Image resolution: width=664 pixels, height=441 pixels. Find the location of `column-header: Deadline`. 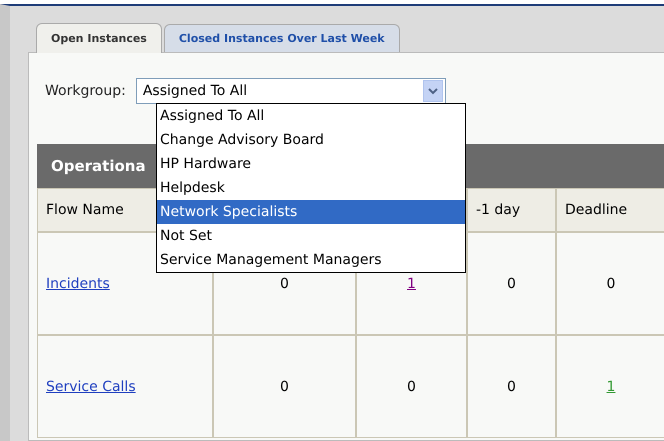

column-header: Deadline is located at coordinates (610, 210).